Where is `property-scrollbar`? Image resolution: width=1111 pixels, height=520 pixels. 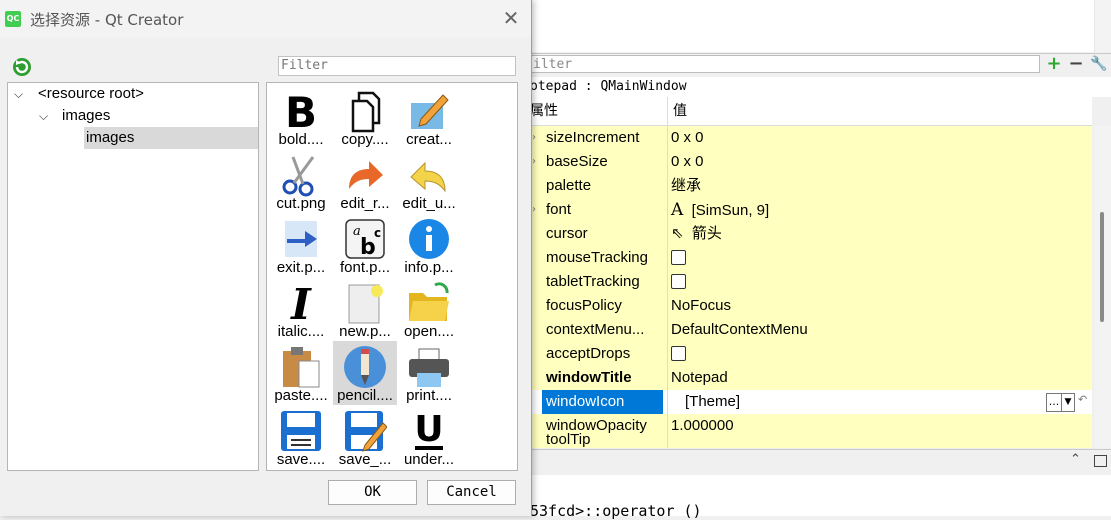
property-scrollbar is located at coordinates (1102, 287).